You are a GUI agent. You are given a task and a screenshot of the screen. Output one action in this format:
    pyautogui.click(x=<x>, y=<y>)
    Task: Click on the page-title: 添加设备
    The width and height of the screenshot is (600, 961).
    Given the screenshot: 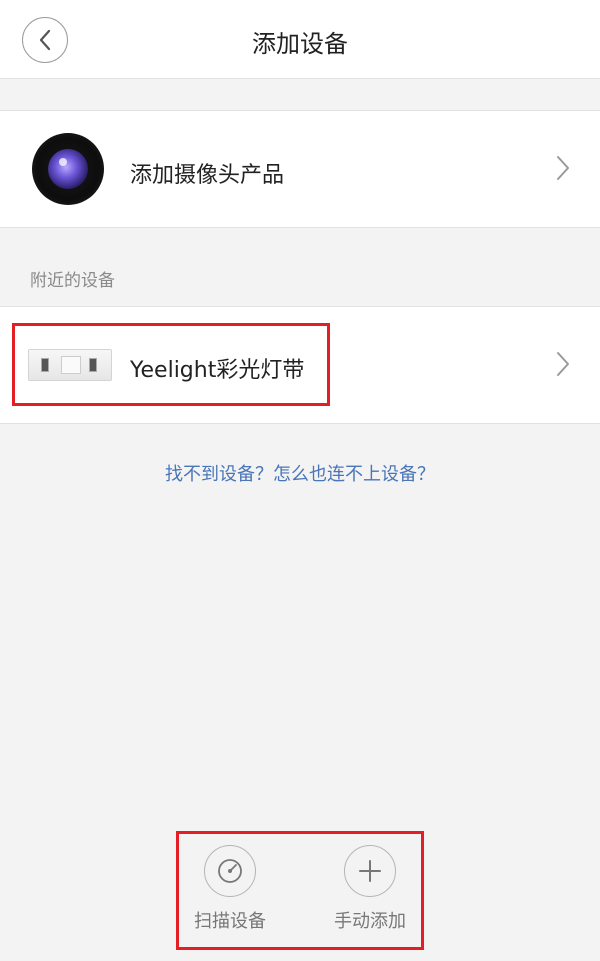 What is the action you would take?
    pyautogui.click(x=300, y=44)
    